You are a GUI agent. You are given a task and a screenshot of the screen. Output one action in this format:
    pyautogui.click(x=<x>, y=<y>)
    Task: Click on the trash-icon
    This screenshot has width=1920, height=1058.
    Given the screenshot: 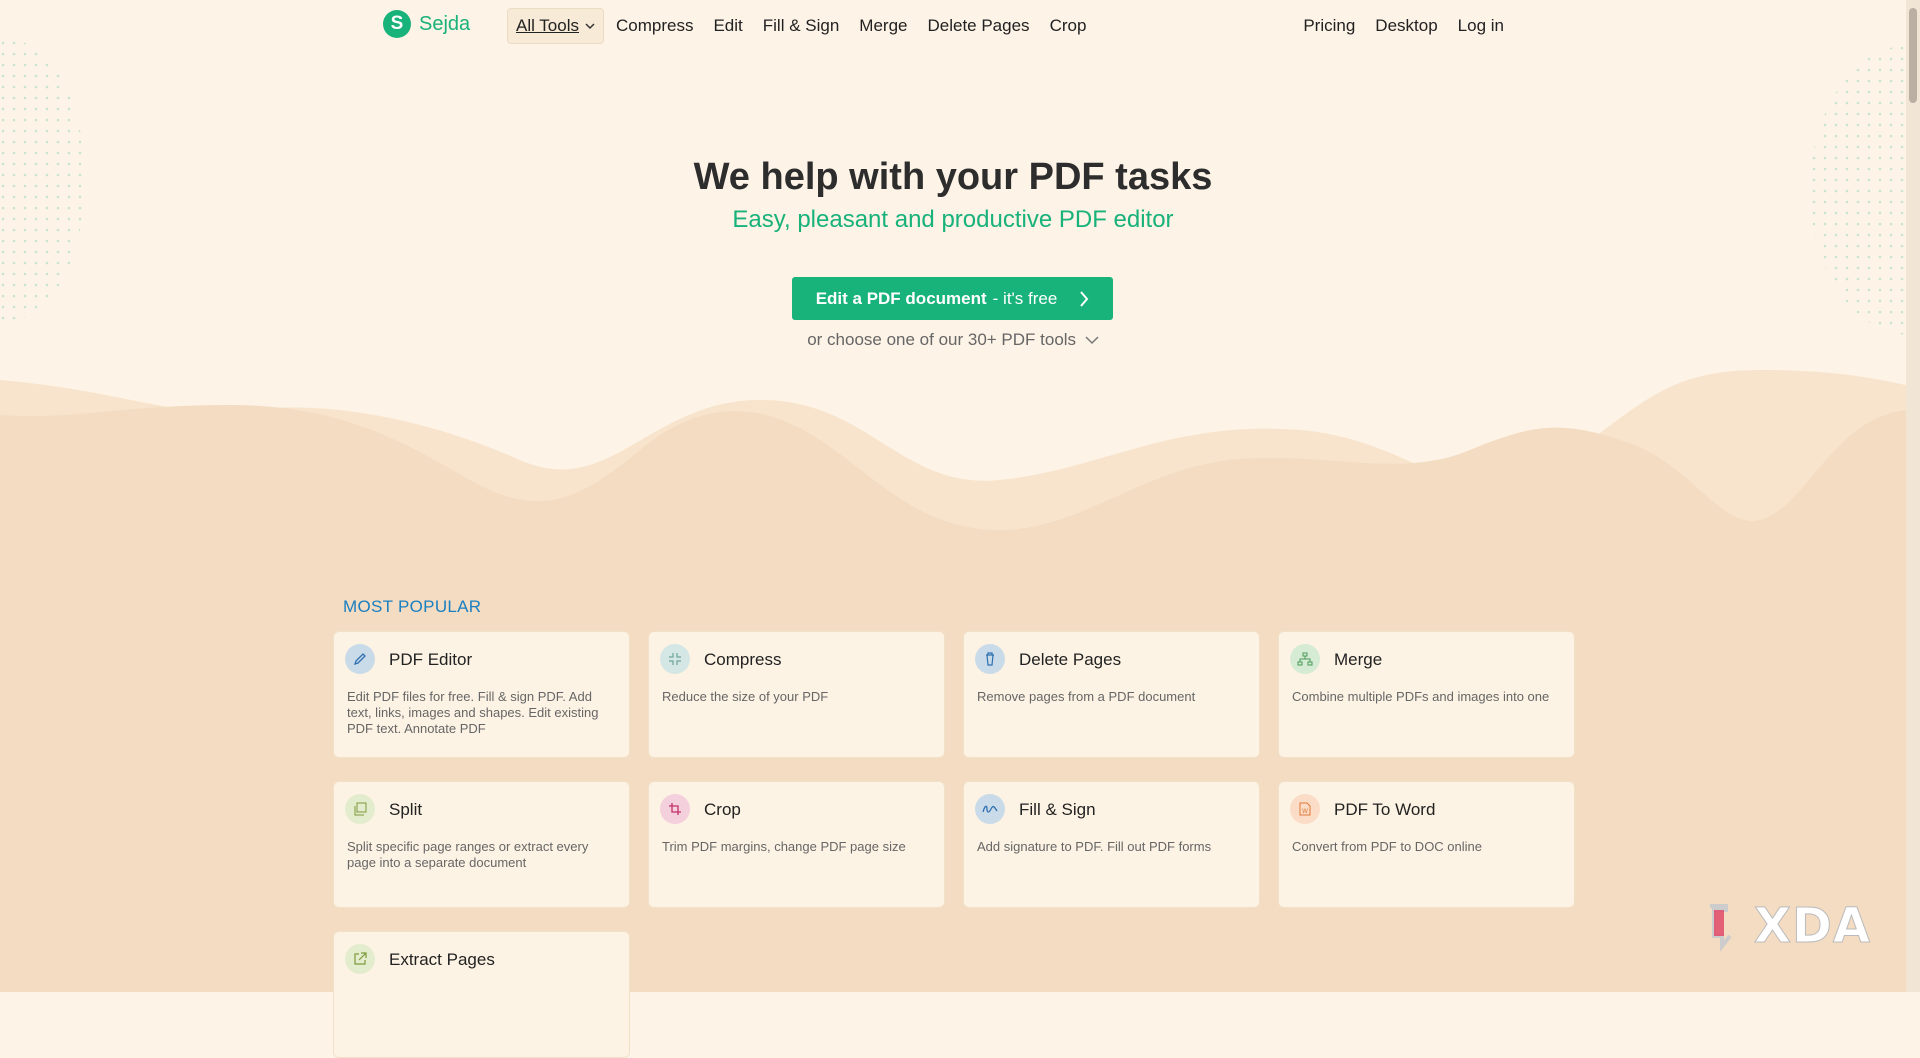 What is the action you would take?
    pyautogui.click(x=990, y=659)
    